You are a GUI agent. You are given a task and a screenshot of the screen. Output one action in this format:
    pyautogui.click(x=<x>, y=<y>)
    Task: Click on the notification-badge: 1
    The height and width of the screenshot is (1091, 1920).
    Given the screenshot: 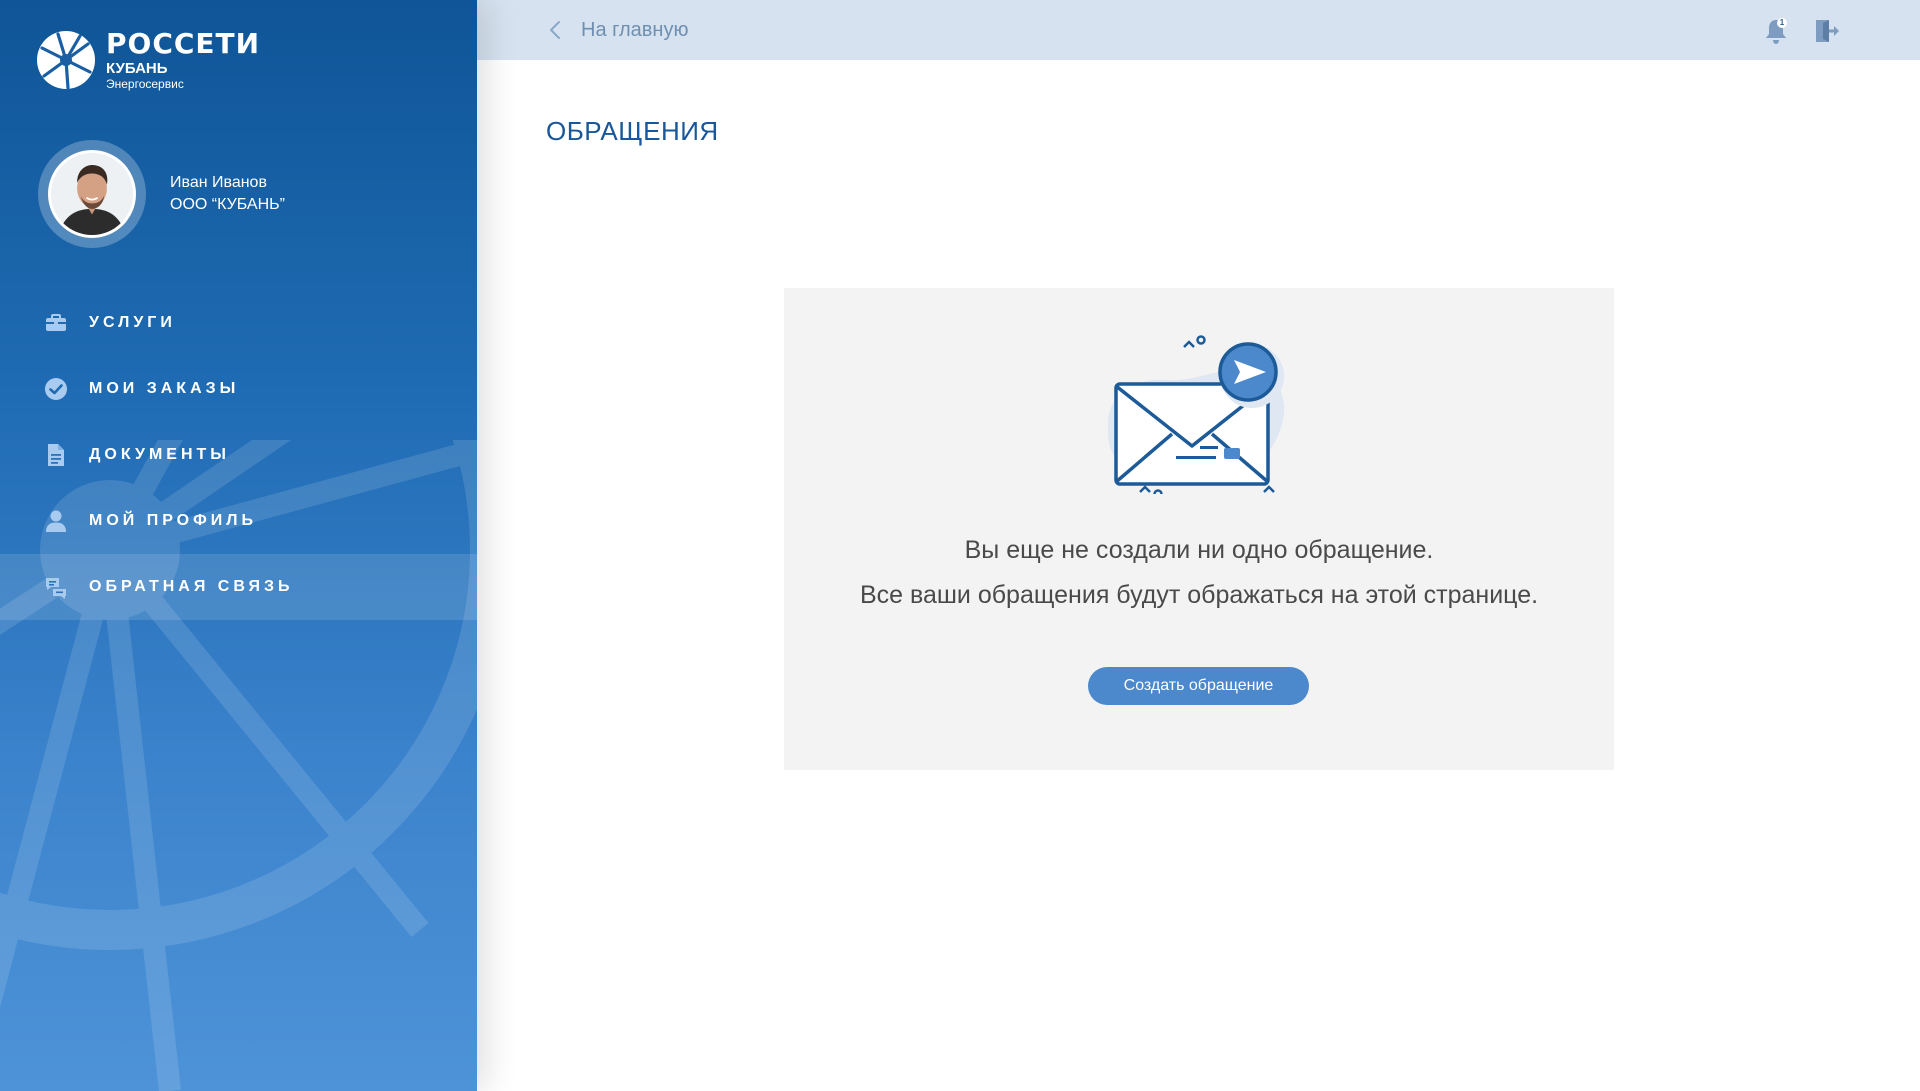 What is the action you would take?
    pyautogui.click(x=1782, y=22)
    